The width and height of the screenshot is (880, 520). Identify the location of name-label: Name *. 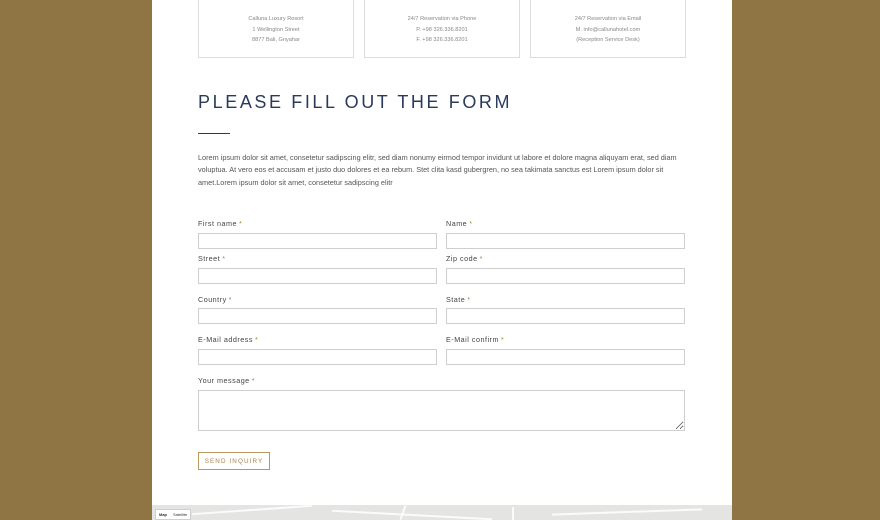
(459, 223).